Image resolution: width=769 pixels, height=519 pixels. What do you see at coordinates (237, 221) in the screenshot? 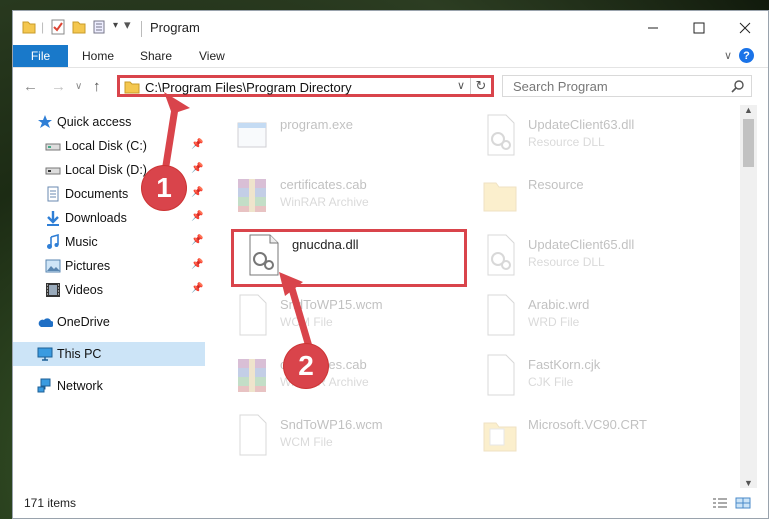
I see `annotation-arrows` at bounding box center [237, 221].